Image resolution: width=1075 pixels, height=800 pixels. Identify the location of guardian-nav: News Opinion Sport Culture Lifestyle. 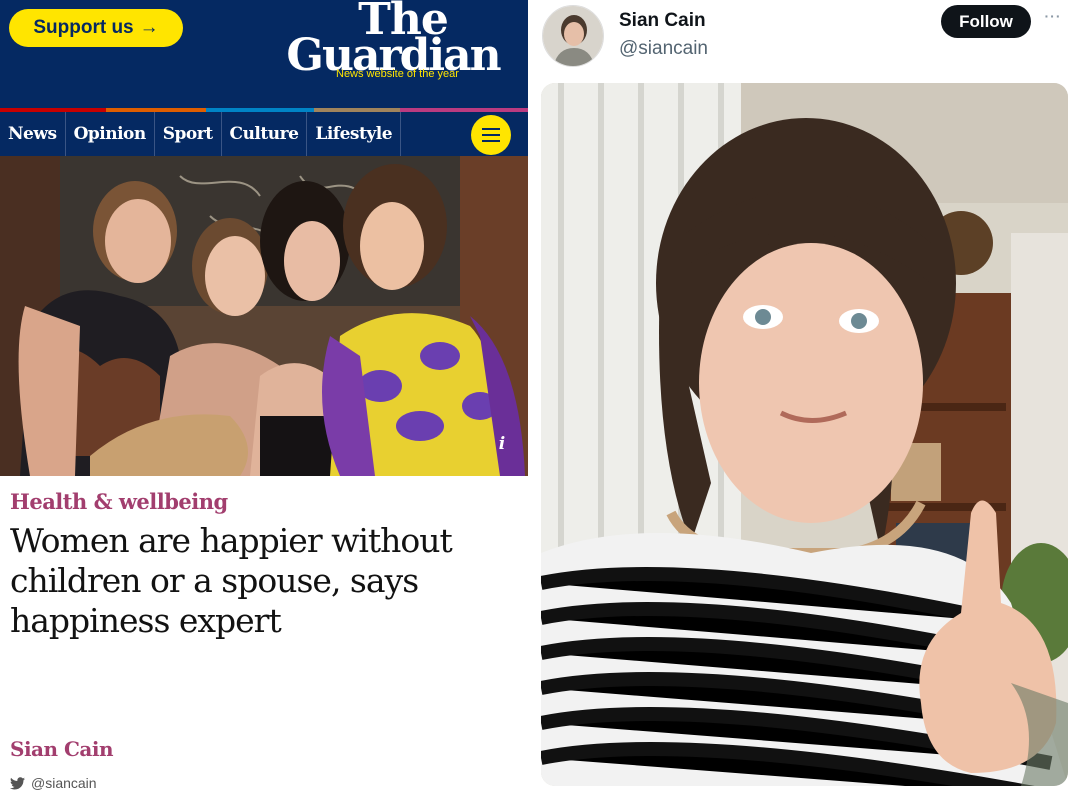
(264, 134).